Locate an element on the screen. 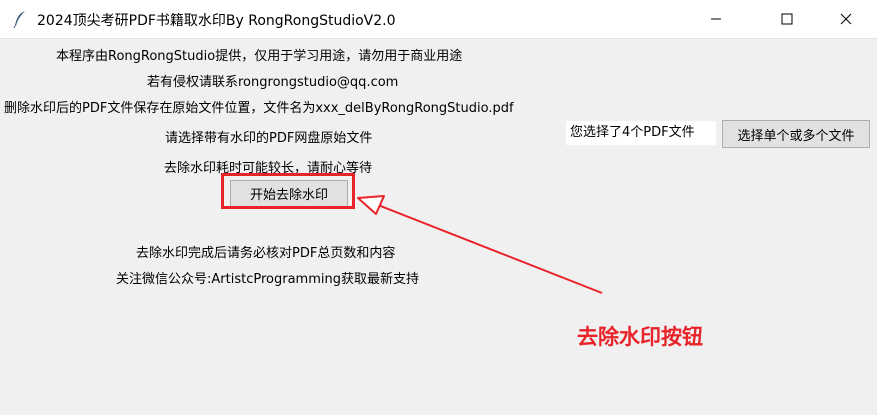 Image resolution: width=877 pixels, height=415 pixels. annotation-label: 去除水印按钮 is located at coordinates (640, 337).